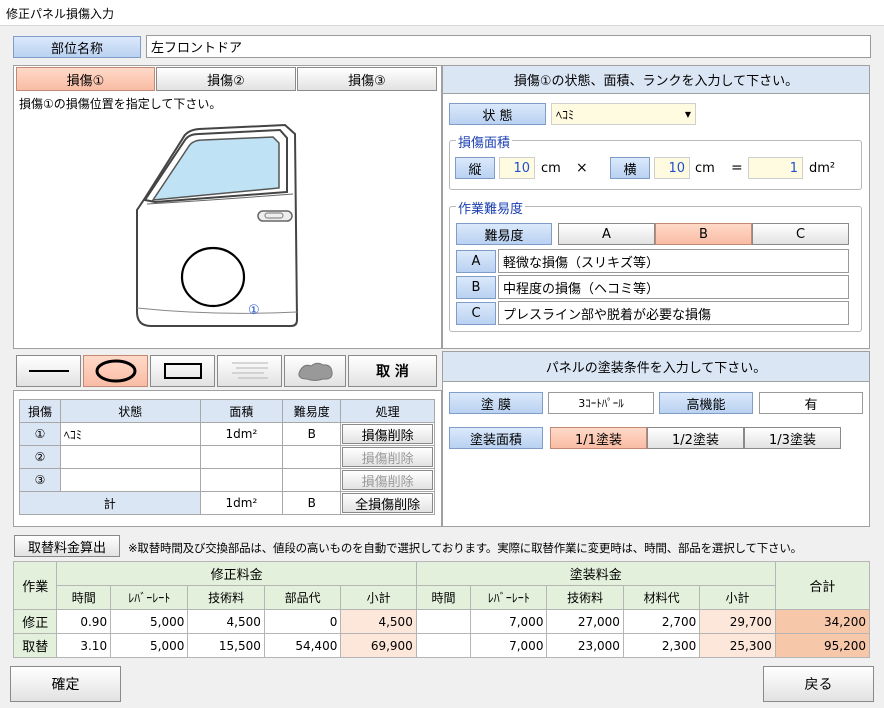  What do you see at coordinates (130, 411) in the screenshot?
I see `col-state: 状態` at bounding box center [130, 411].